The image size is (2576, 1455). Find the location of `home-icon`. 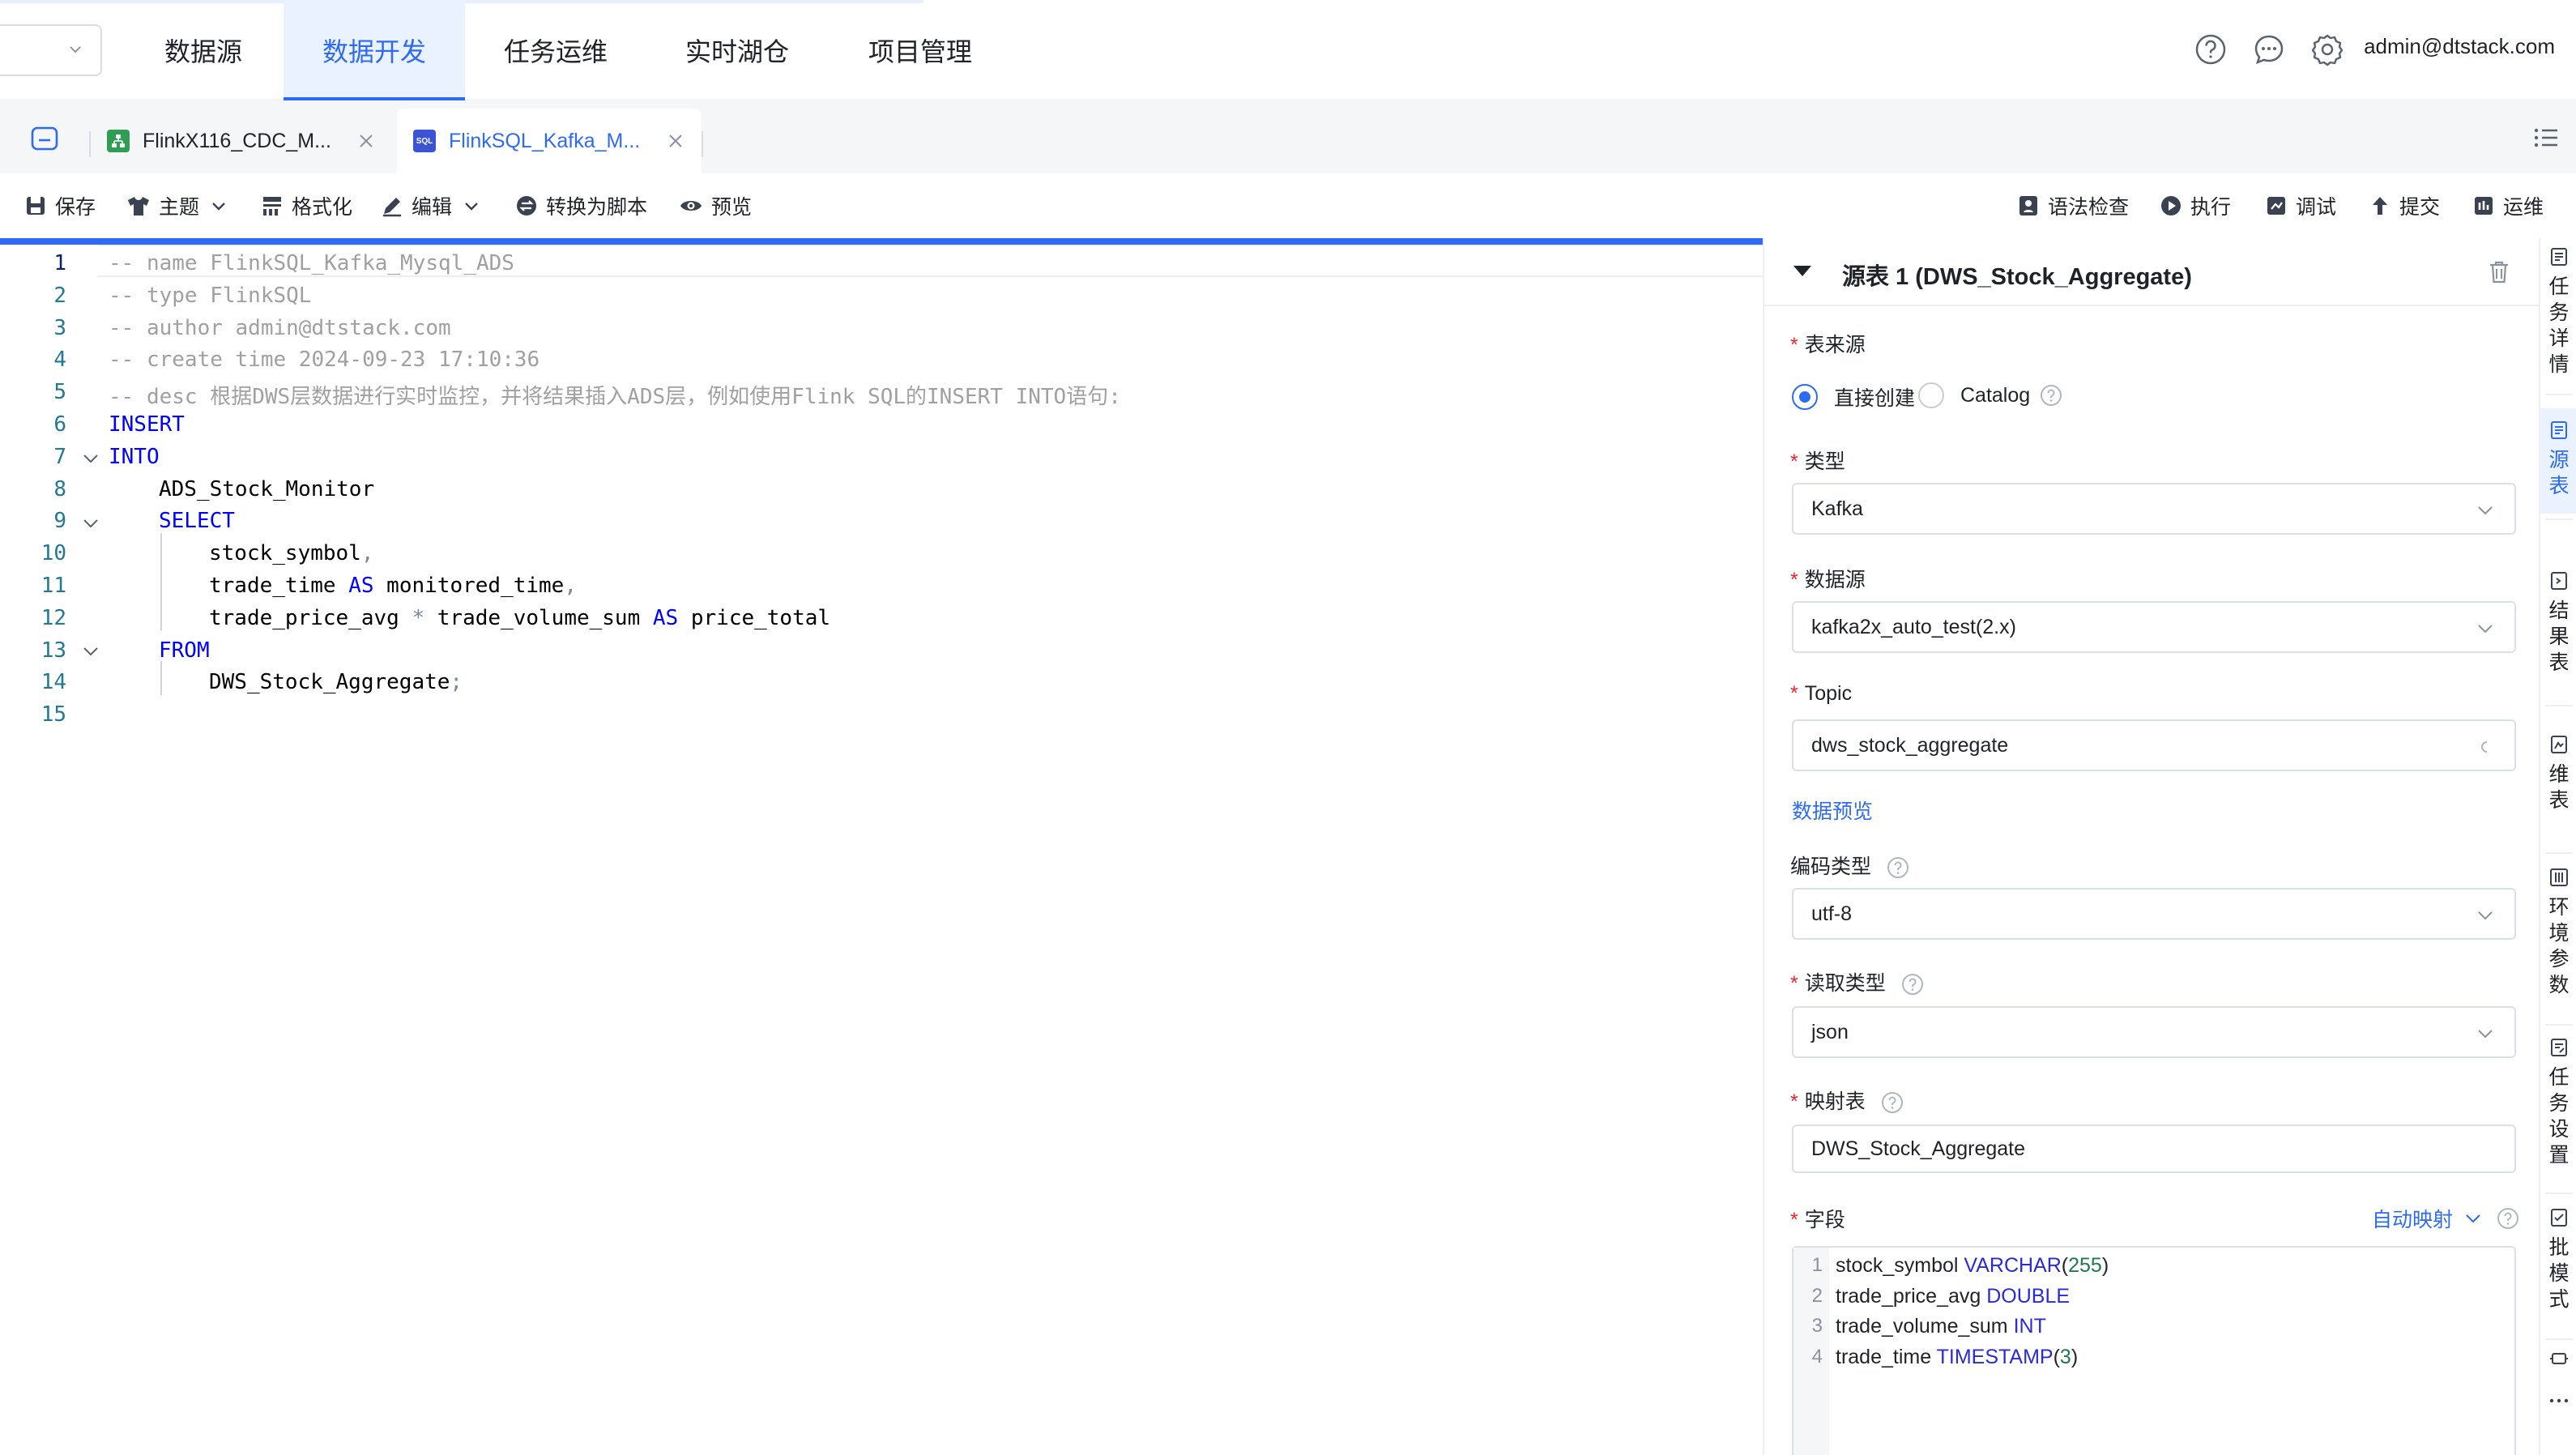

home-icon is located at coordinates (45, 139).